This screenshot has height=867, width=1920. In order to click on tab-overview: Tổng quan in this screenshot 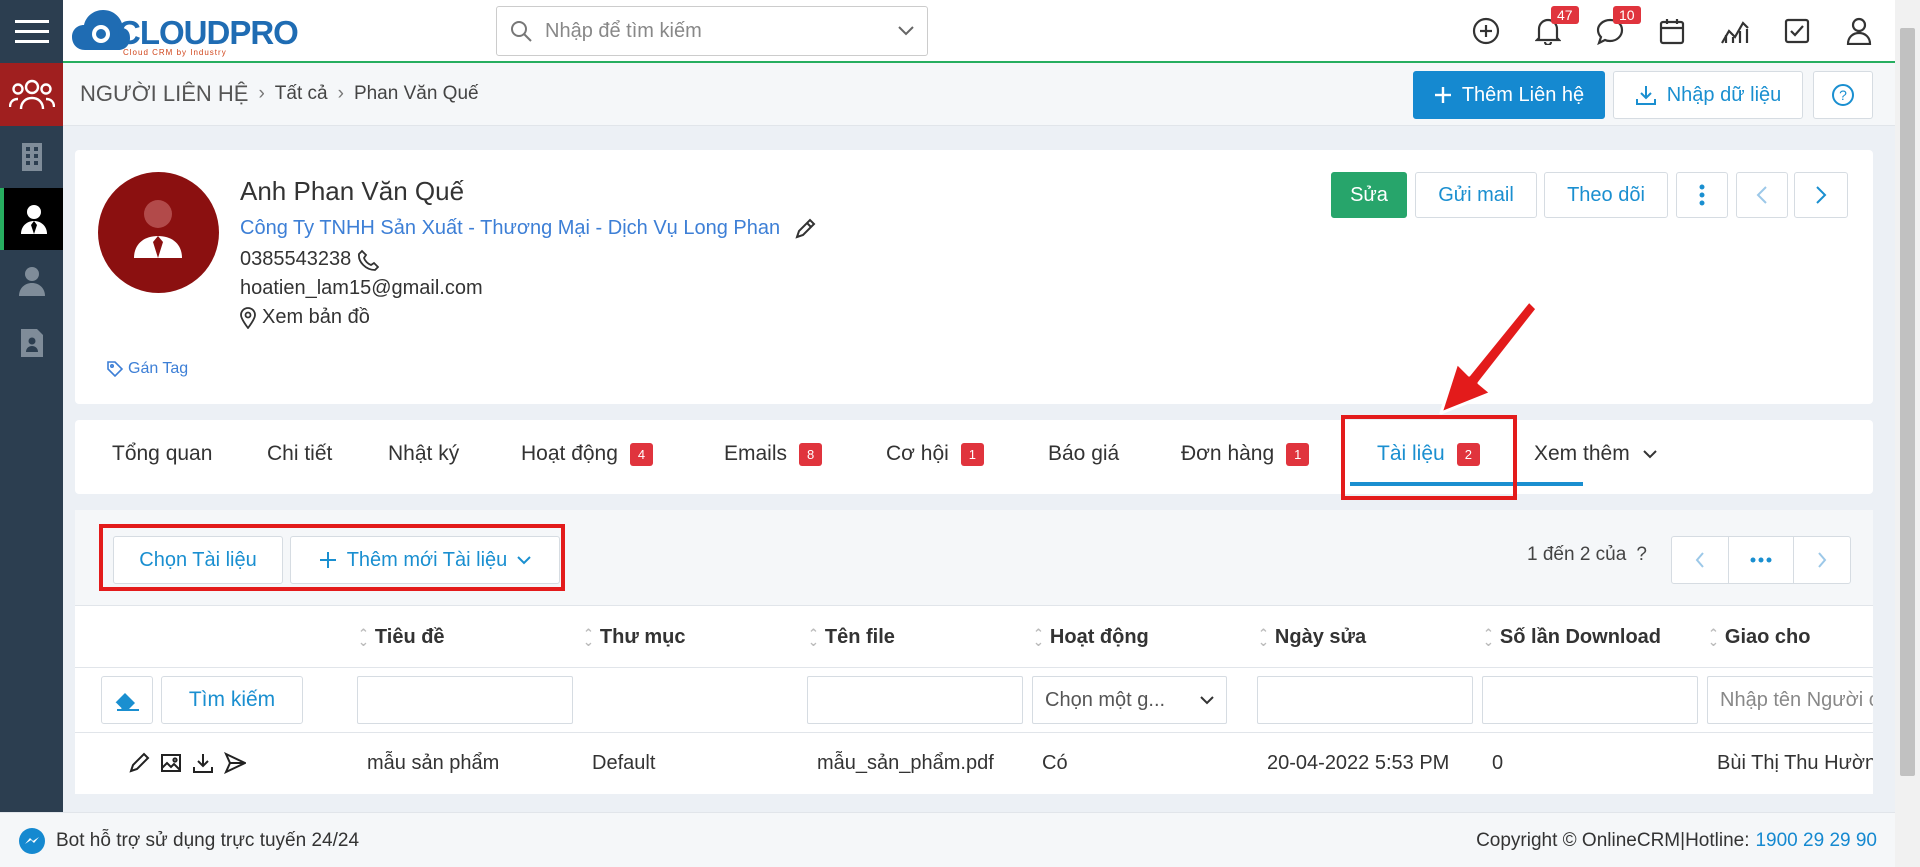, I will do `click(162, 454)`.